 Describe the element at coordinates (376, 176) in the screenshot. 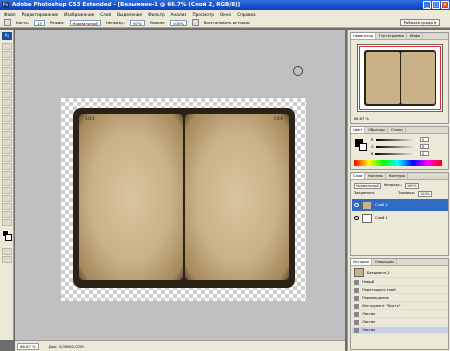

I see `tab-channels: Каналы` at that location.